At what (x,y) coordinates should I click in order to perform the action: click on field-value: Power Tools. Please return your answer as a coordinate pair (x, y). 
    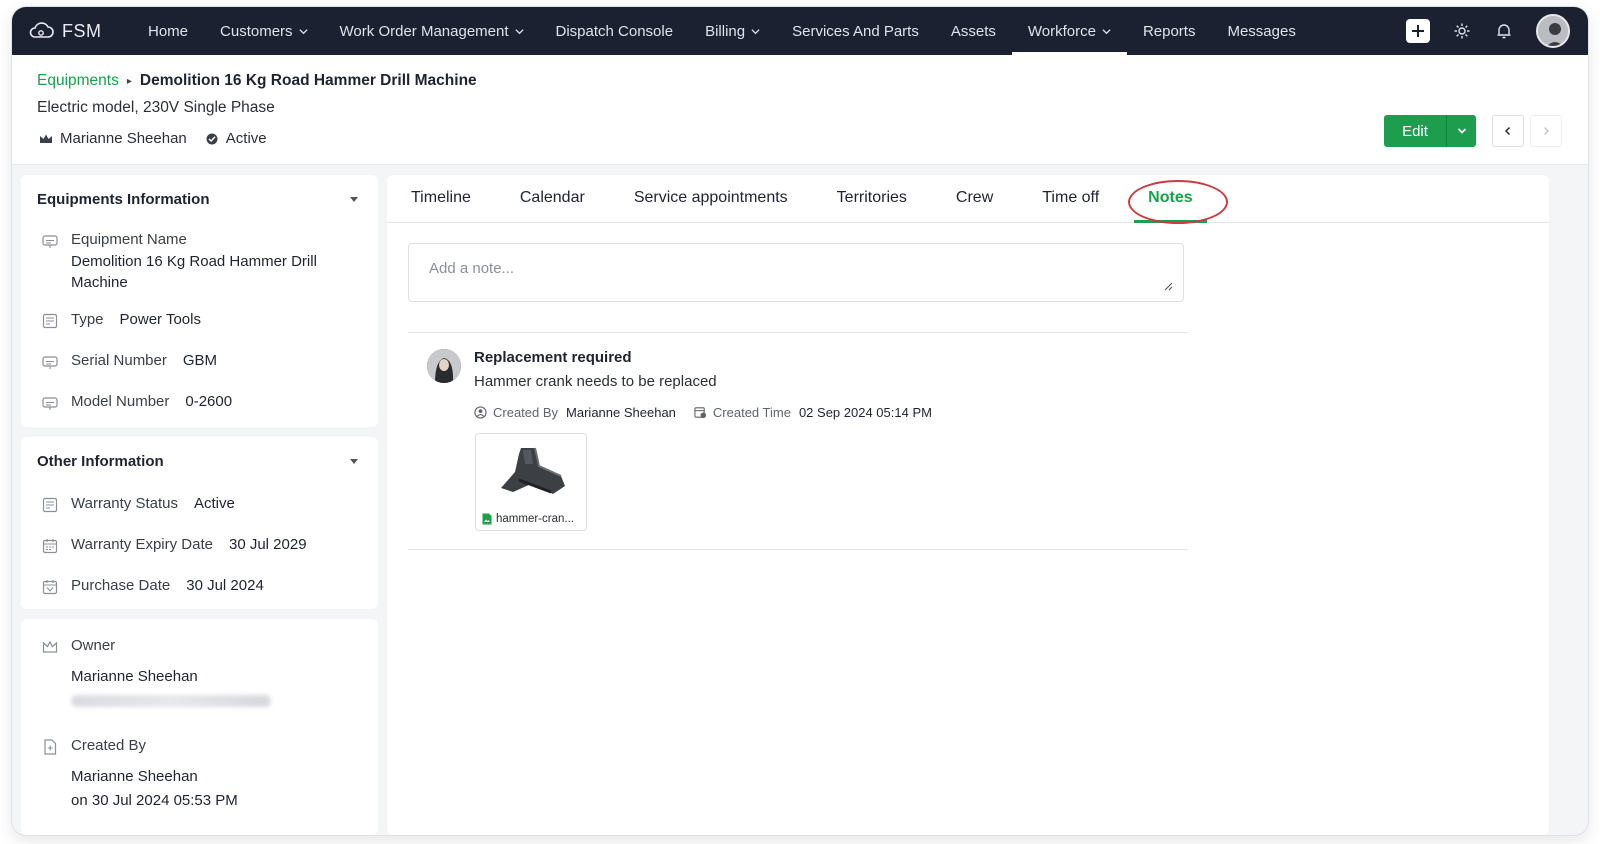
    Looking at the image, I should click on (160, 319).